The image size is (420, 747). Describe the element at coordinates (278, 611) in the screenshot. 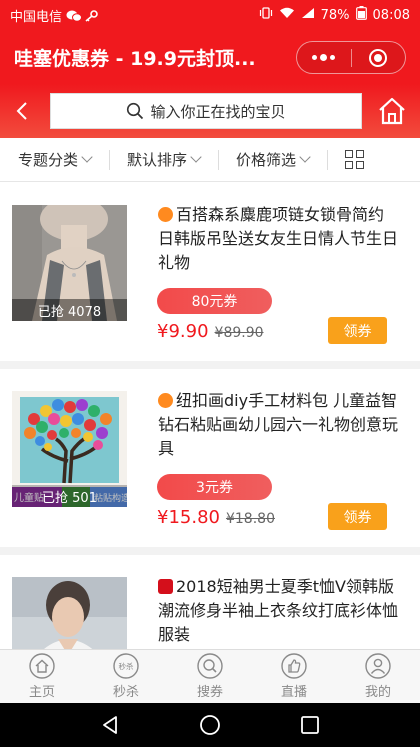

I see `product-title: 2018短袖男士夏季t恤V领韩版潮流修身半袖上衣条纹打底衫体恤服装` at that location.